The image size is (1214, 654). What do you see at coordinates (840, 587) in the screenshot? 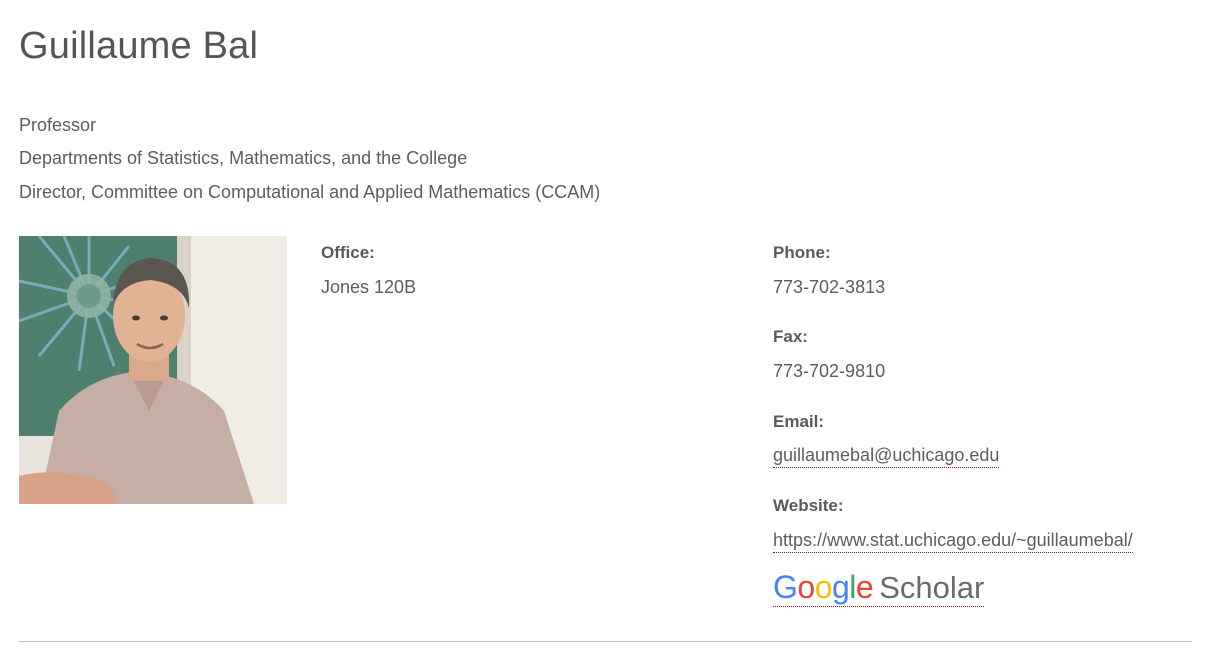
I see `google-letter: g` at bounding box center [840, 587].